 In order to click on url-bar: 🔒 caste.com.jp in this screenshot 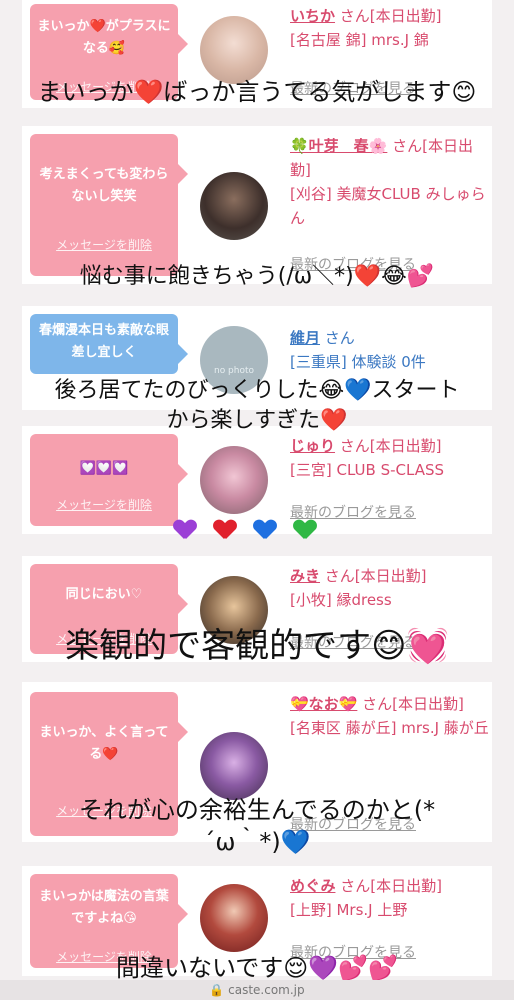, I will do `click(257, 990)`.